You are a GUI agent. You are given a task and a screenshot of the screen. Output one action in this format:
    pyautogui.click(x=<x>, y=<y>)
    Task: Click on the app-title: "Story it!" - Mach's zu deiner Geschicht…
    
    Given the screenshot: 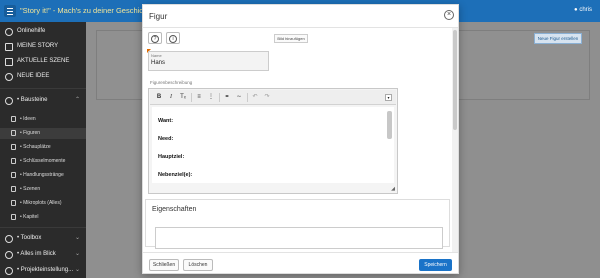 What is the action you would take?
    pyautogui.click(x=88, y=10)
    